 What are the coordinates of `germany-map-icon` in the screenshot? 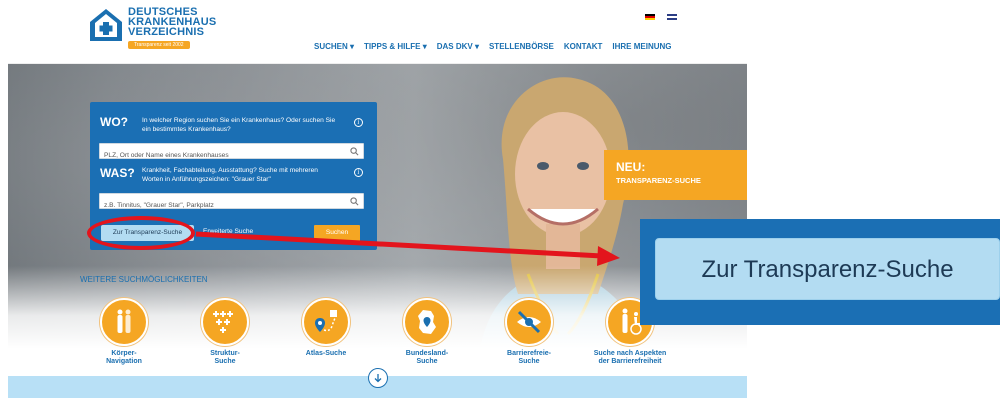 It's located at (427, 322).